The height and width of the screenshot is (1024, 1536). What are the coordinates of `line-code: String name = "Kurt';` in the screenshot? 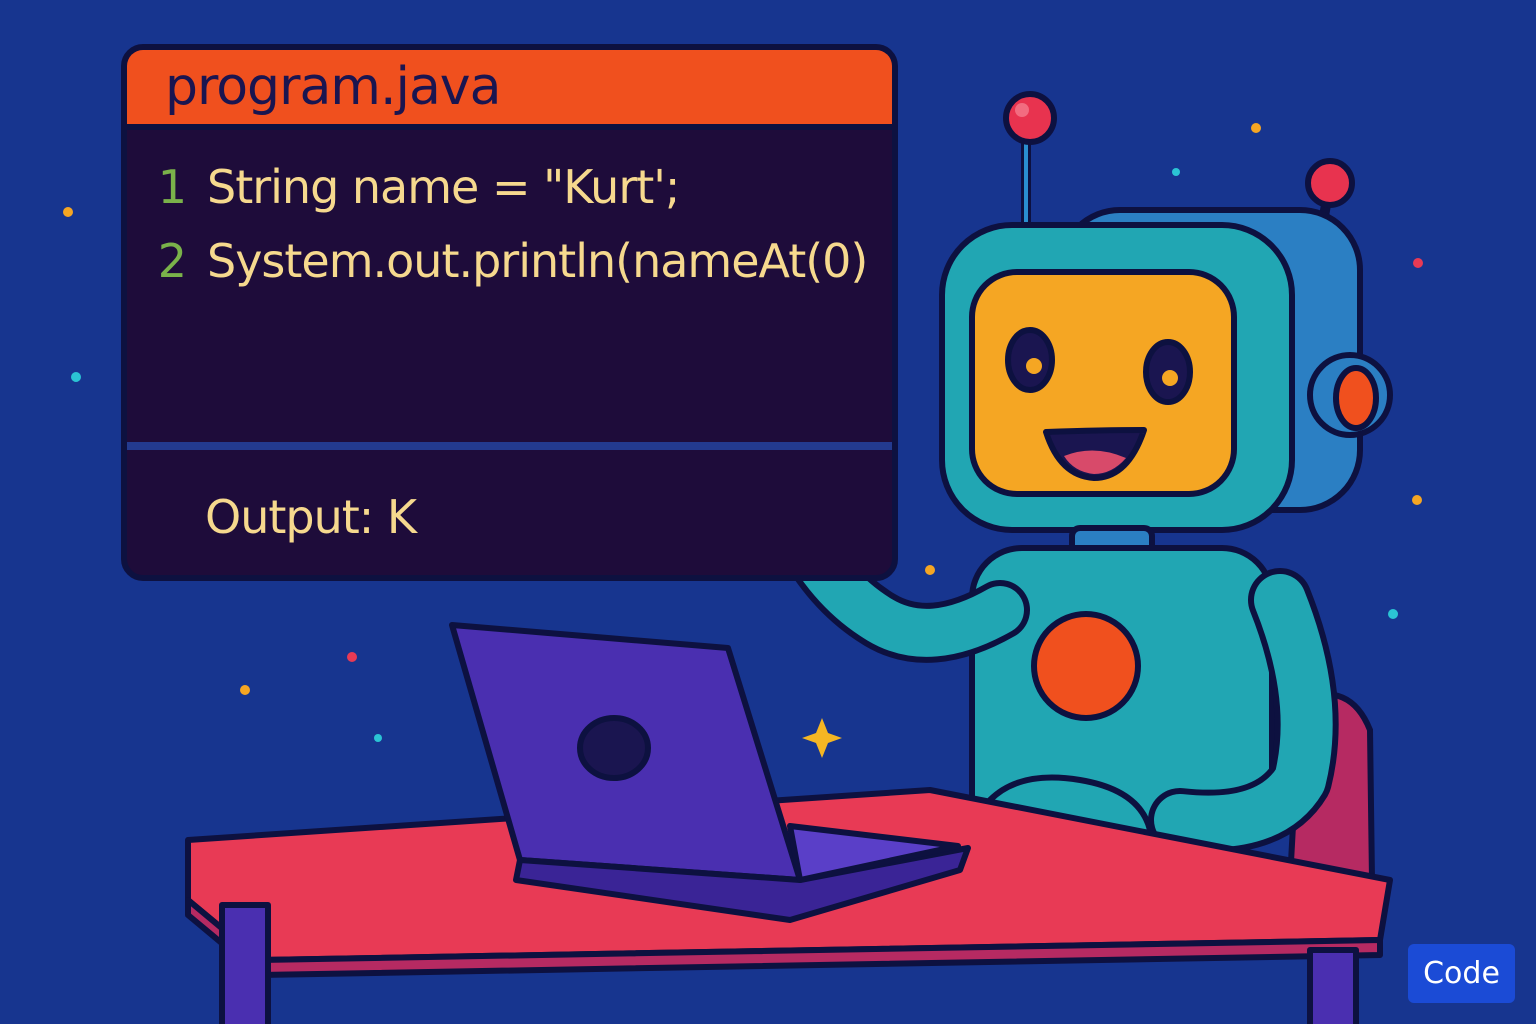 It's located at (443, 187).